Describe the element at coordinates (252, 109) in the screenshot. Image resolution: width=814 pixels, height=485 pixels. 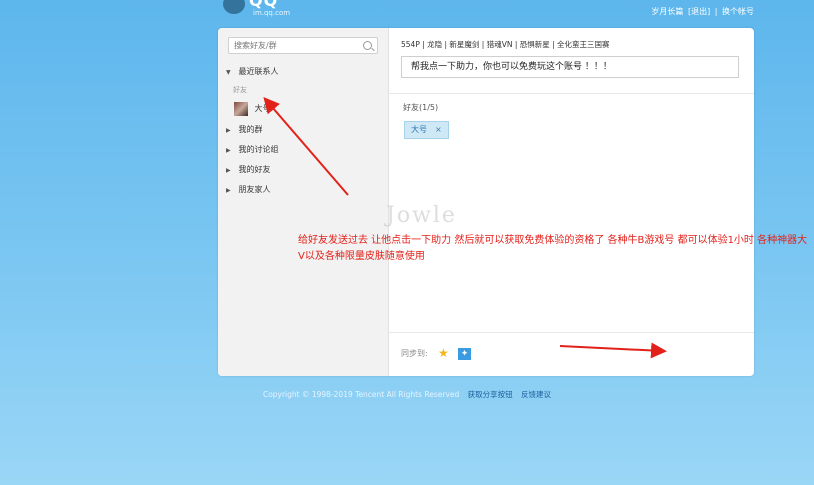
I see `friend-item: 大号` at that location.